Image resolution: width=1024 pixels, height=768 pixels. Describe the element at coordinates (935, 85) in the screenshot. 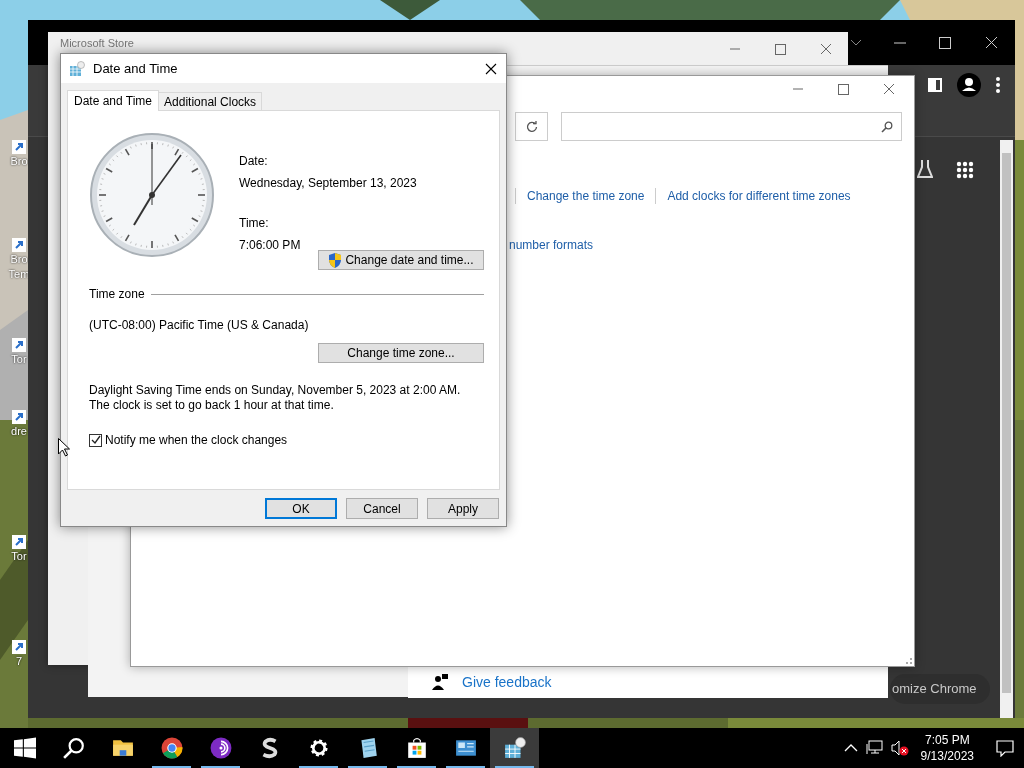

I see `side-panel-icon` at that location.